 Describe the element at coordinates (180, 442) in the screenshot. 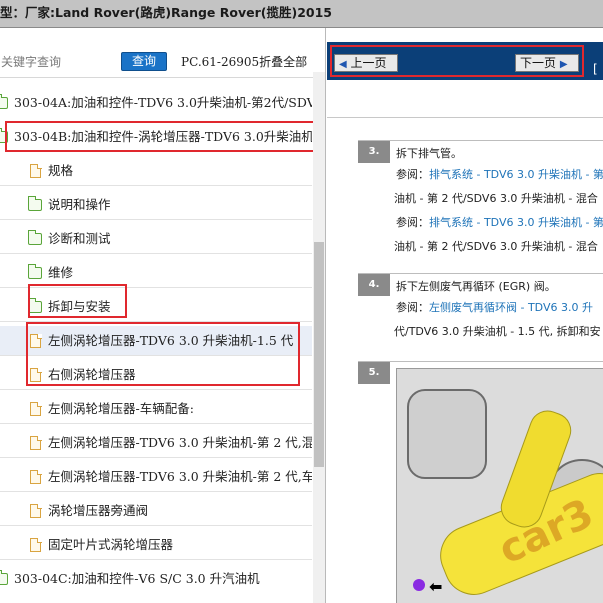

I see `tree-item-label: 左侧涡轮增压器-TDV6 3.0 升柴油机-第 2 代,混` at that location.